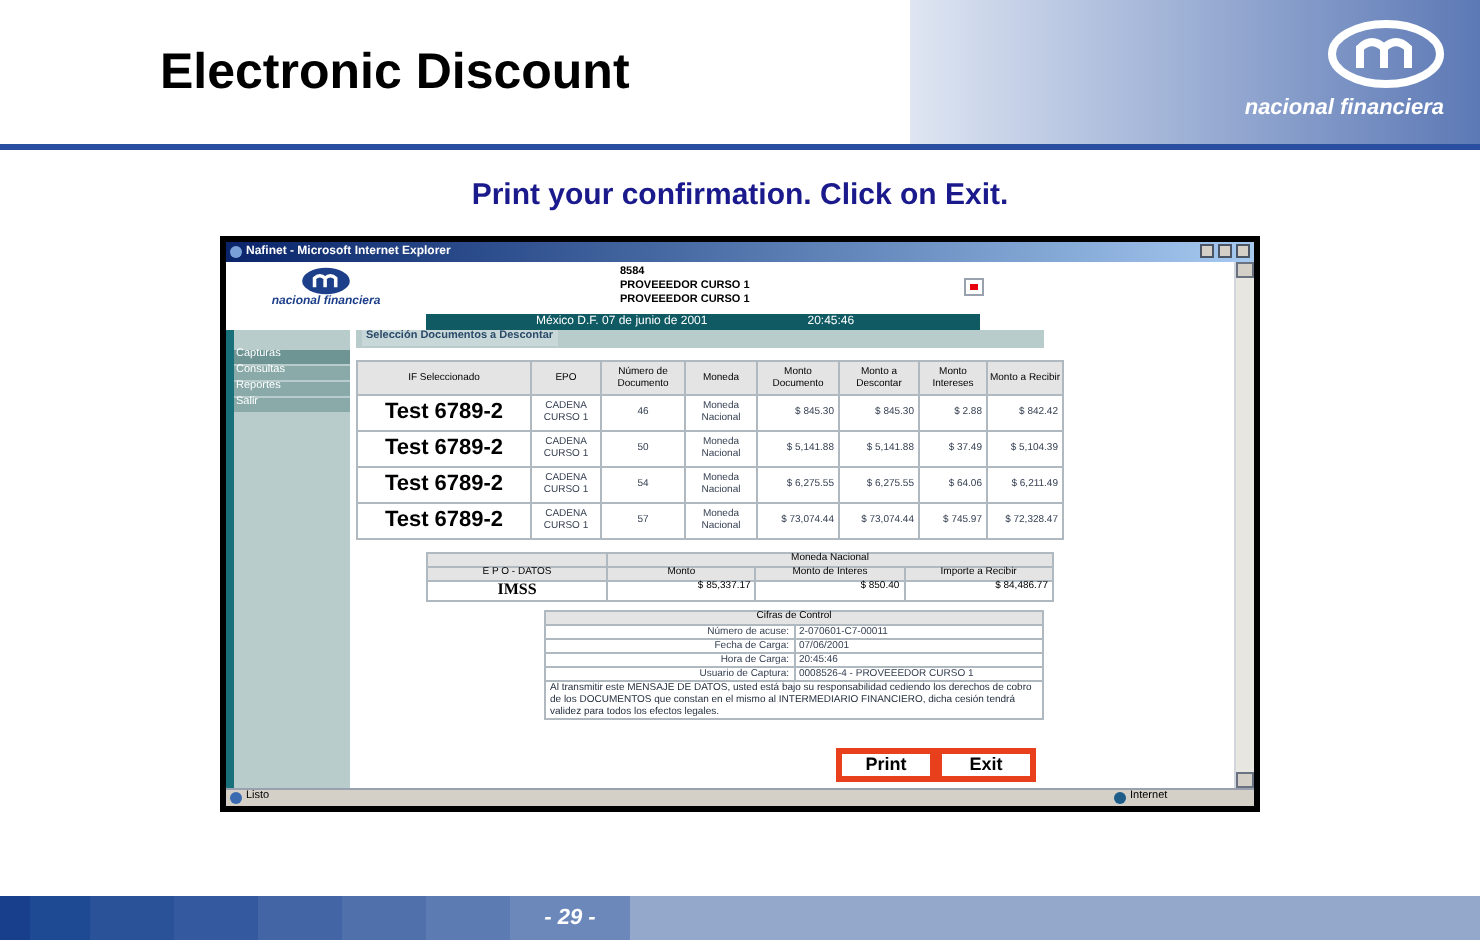 This screenshot has height=940, width=1480. Describe the element at coordinates (740, 196) in the screenshot. I see `instruction-text: Print your confirmation. Click on Exit.` at that location.